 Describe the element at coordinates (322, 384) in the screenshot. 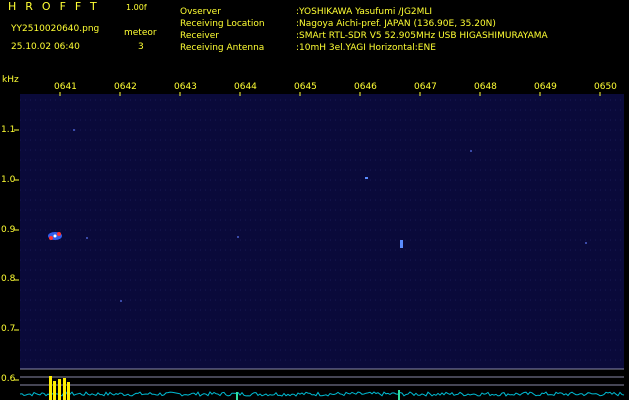

I see `signal-baseline-panel` at that location.